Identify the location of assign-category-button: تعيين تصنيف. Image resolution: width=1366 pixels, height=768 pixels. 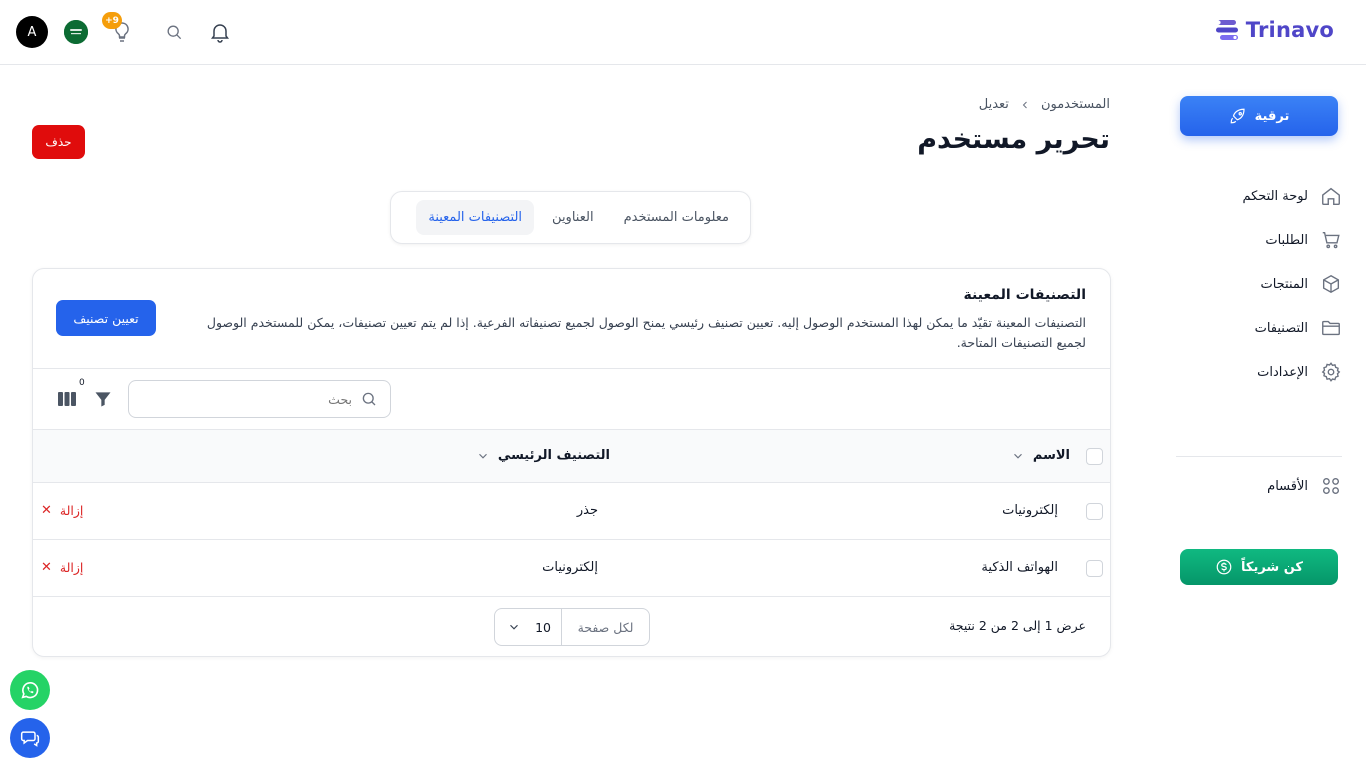
(106, 318).